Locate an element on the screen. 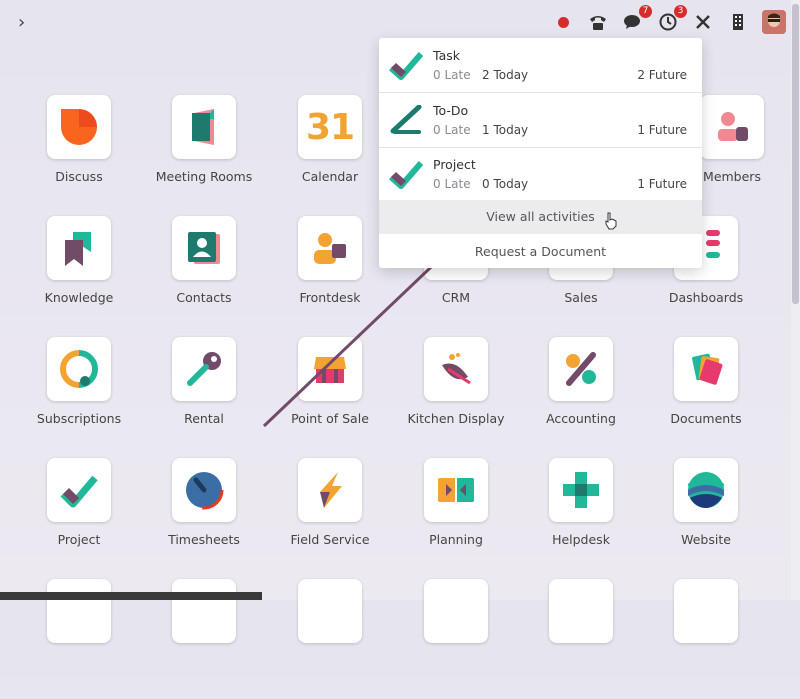 This screenshot has height=699, width=800. activity-row-todo: To-Do 0 Late 1 Today 1 Future is located at coordinates (540, 120).